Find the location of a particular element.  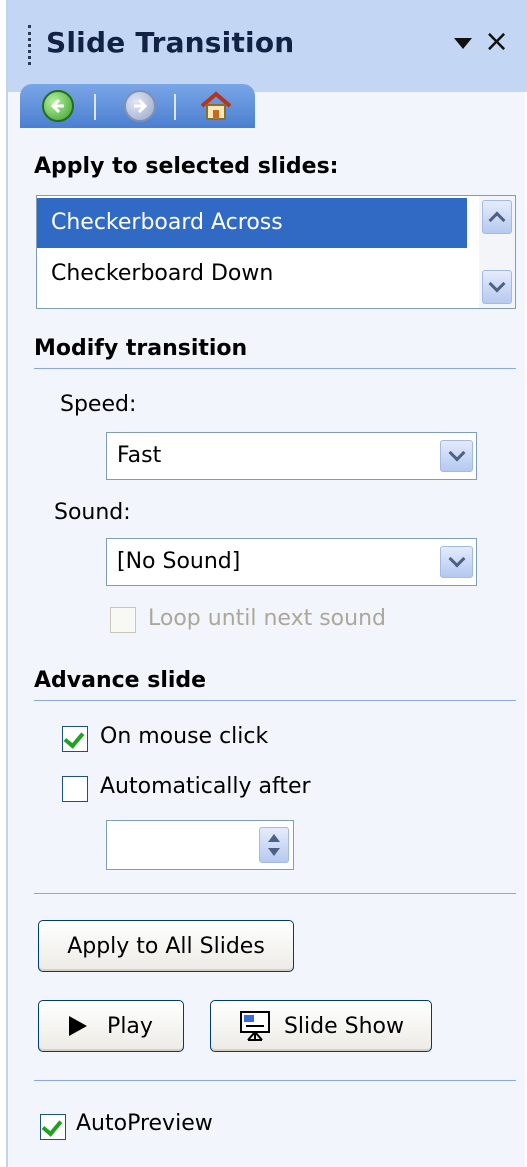

play-icon is located at coordinates (78, 1026).